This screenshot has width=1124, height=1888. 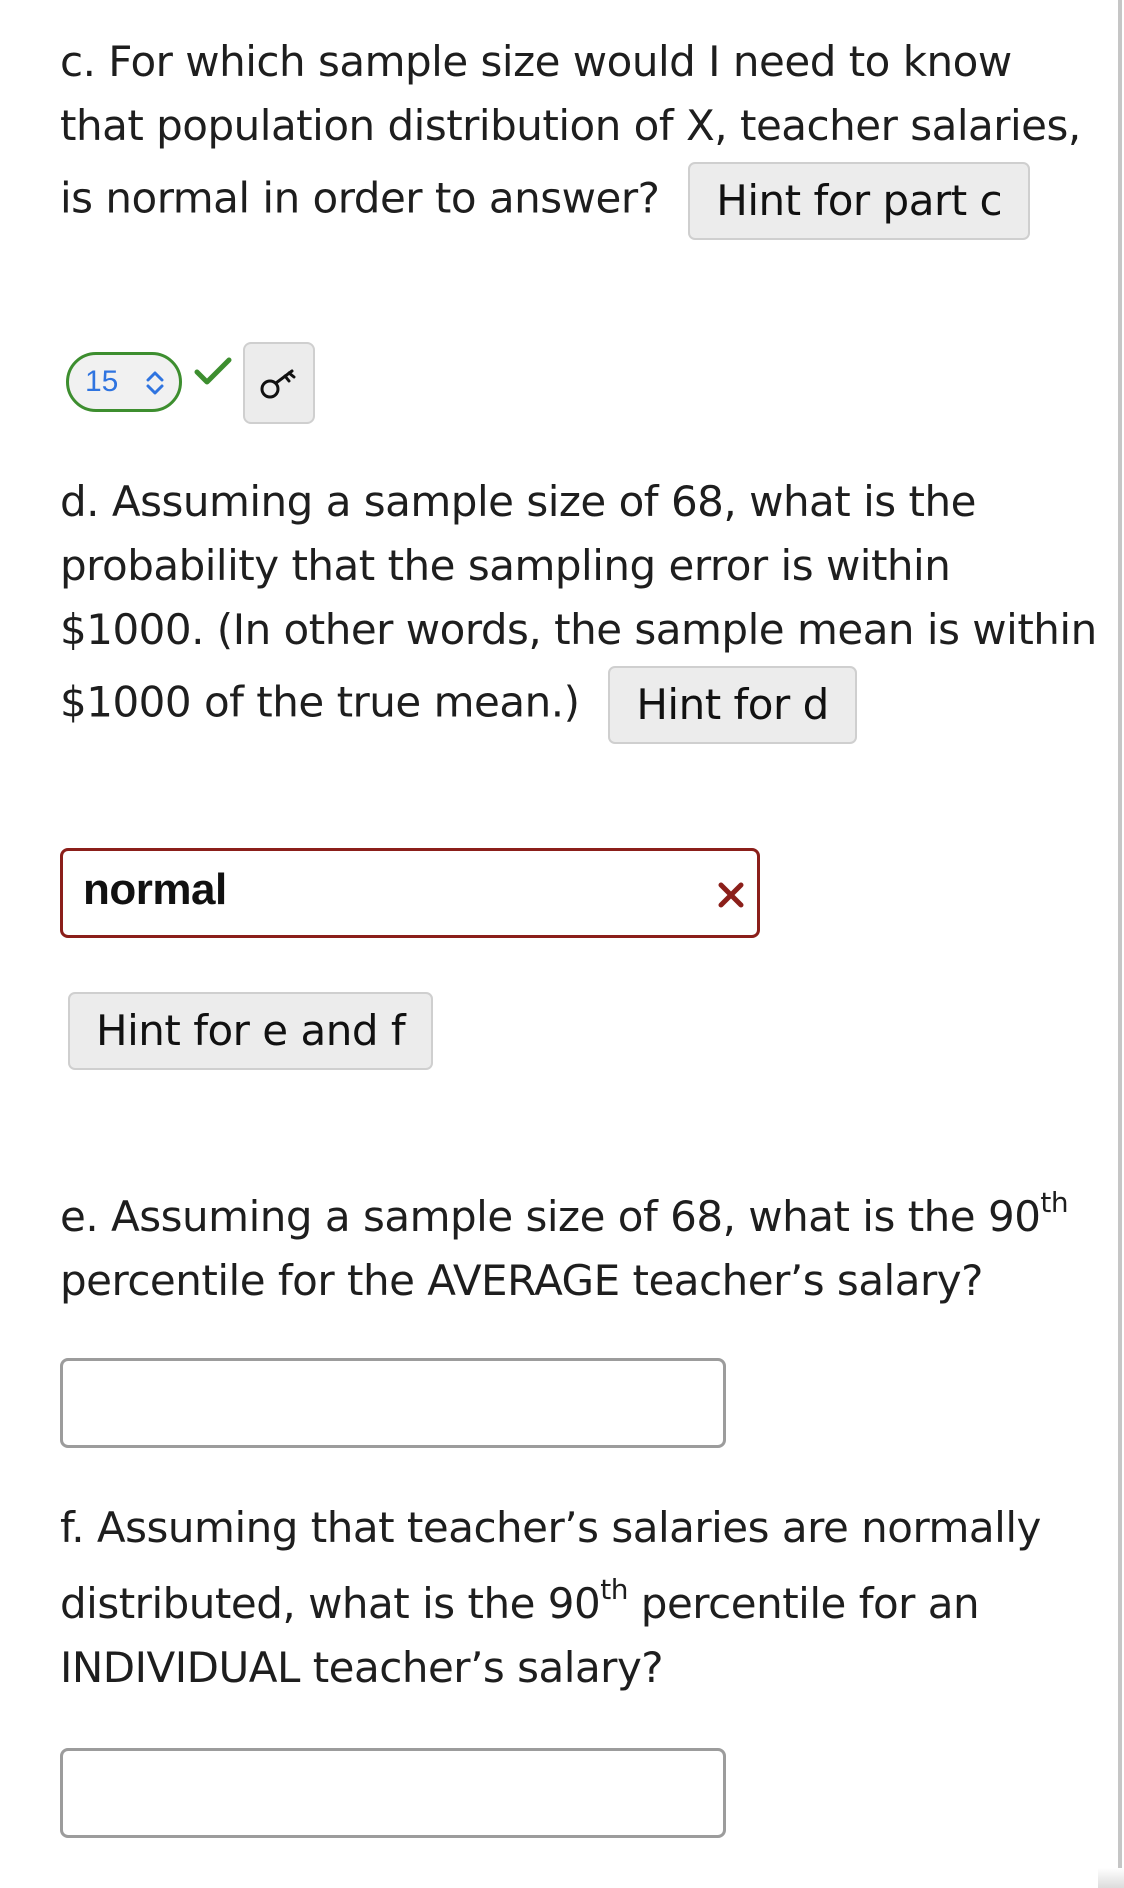 I want to click on sample-size-selected-value: 15, so click(x=102, y=381).